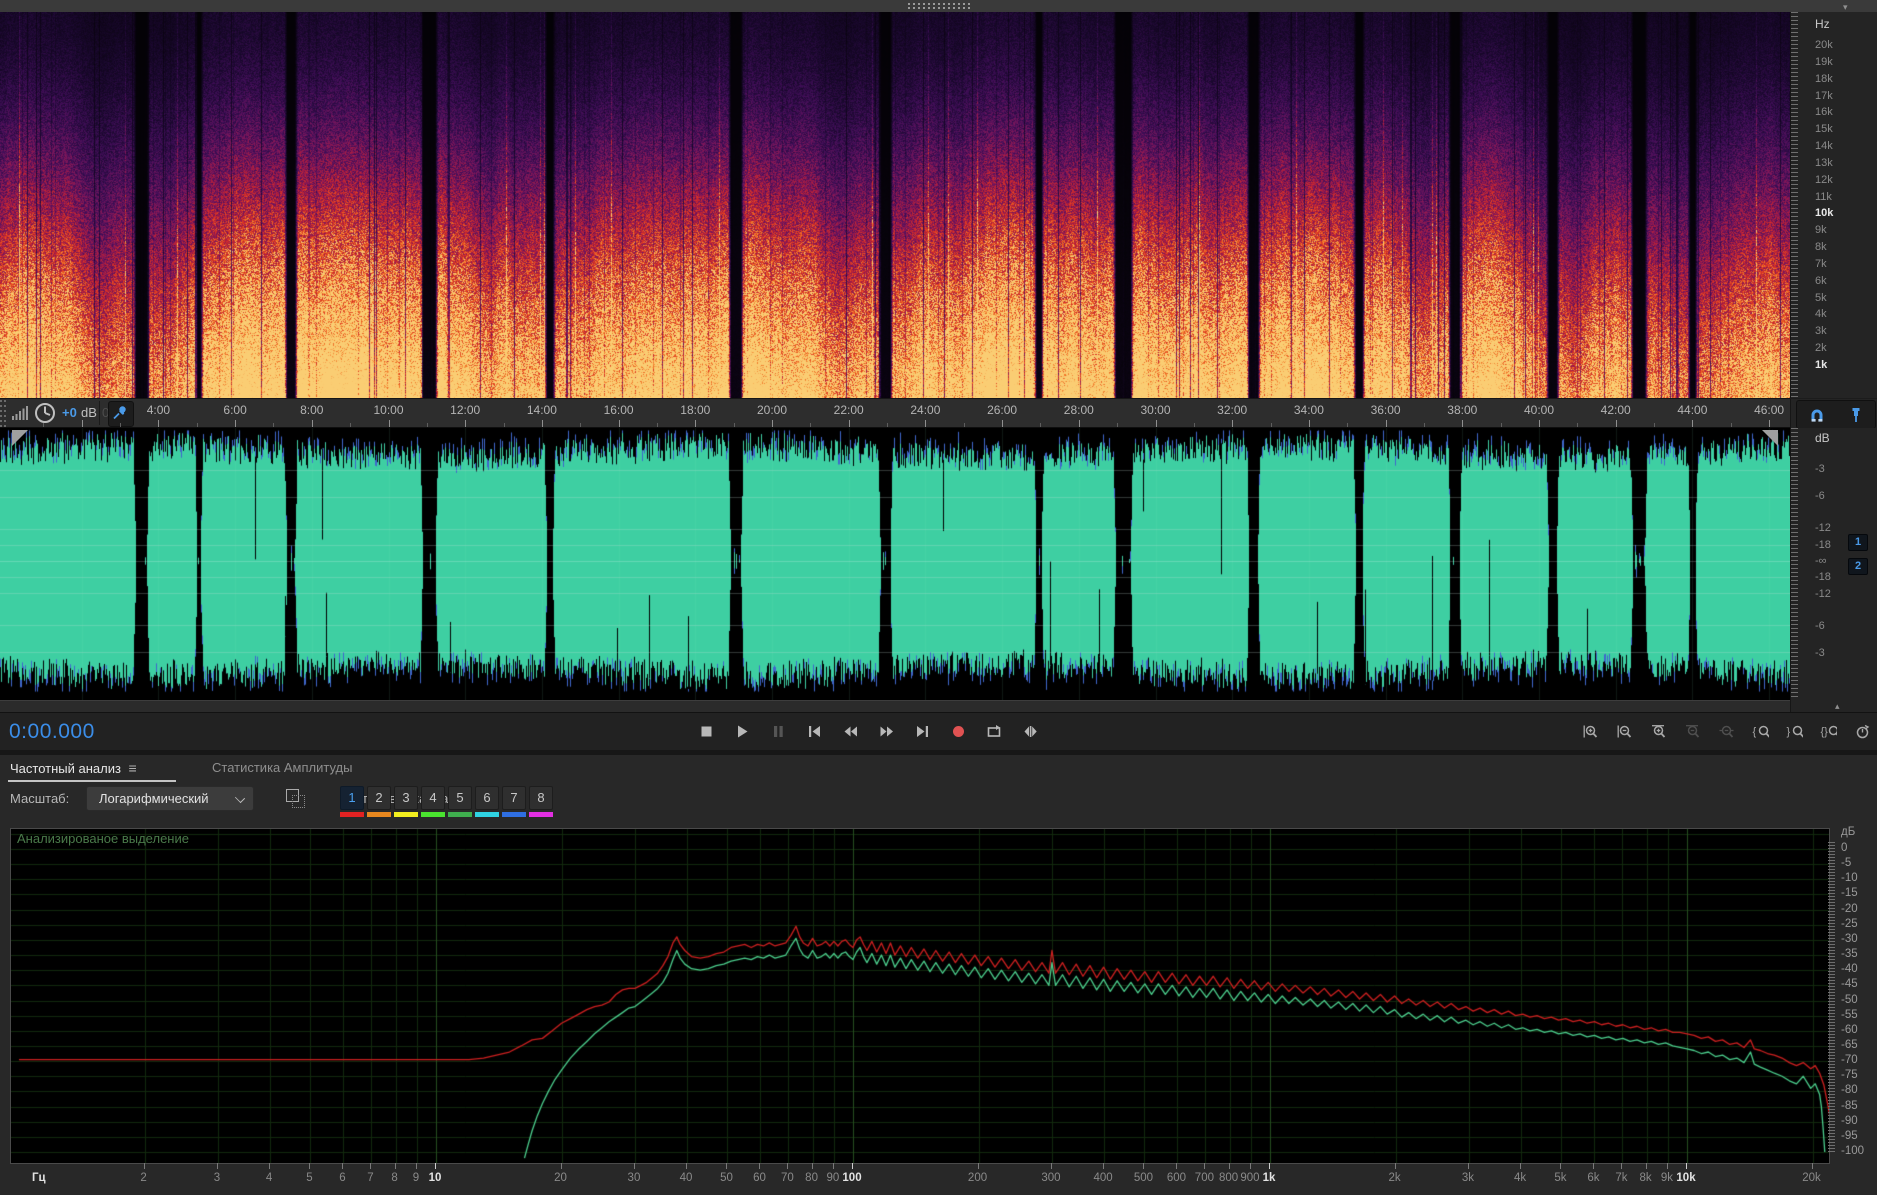  What do you see at coordinates (1821, 364) in the screenshot?
I see `hz-ruler-label: 1k` at bounding box center [1821, 364].